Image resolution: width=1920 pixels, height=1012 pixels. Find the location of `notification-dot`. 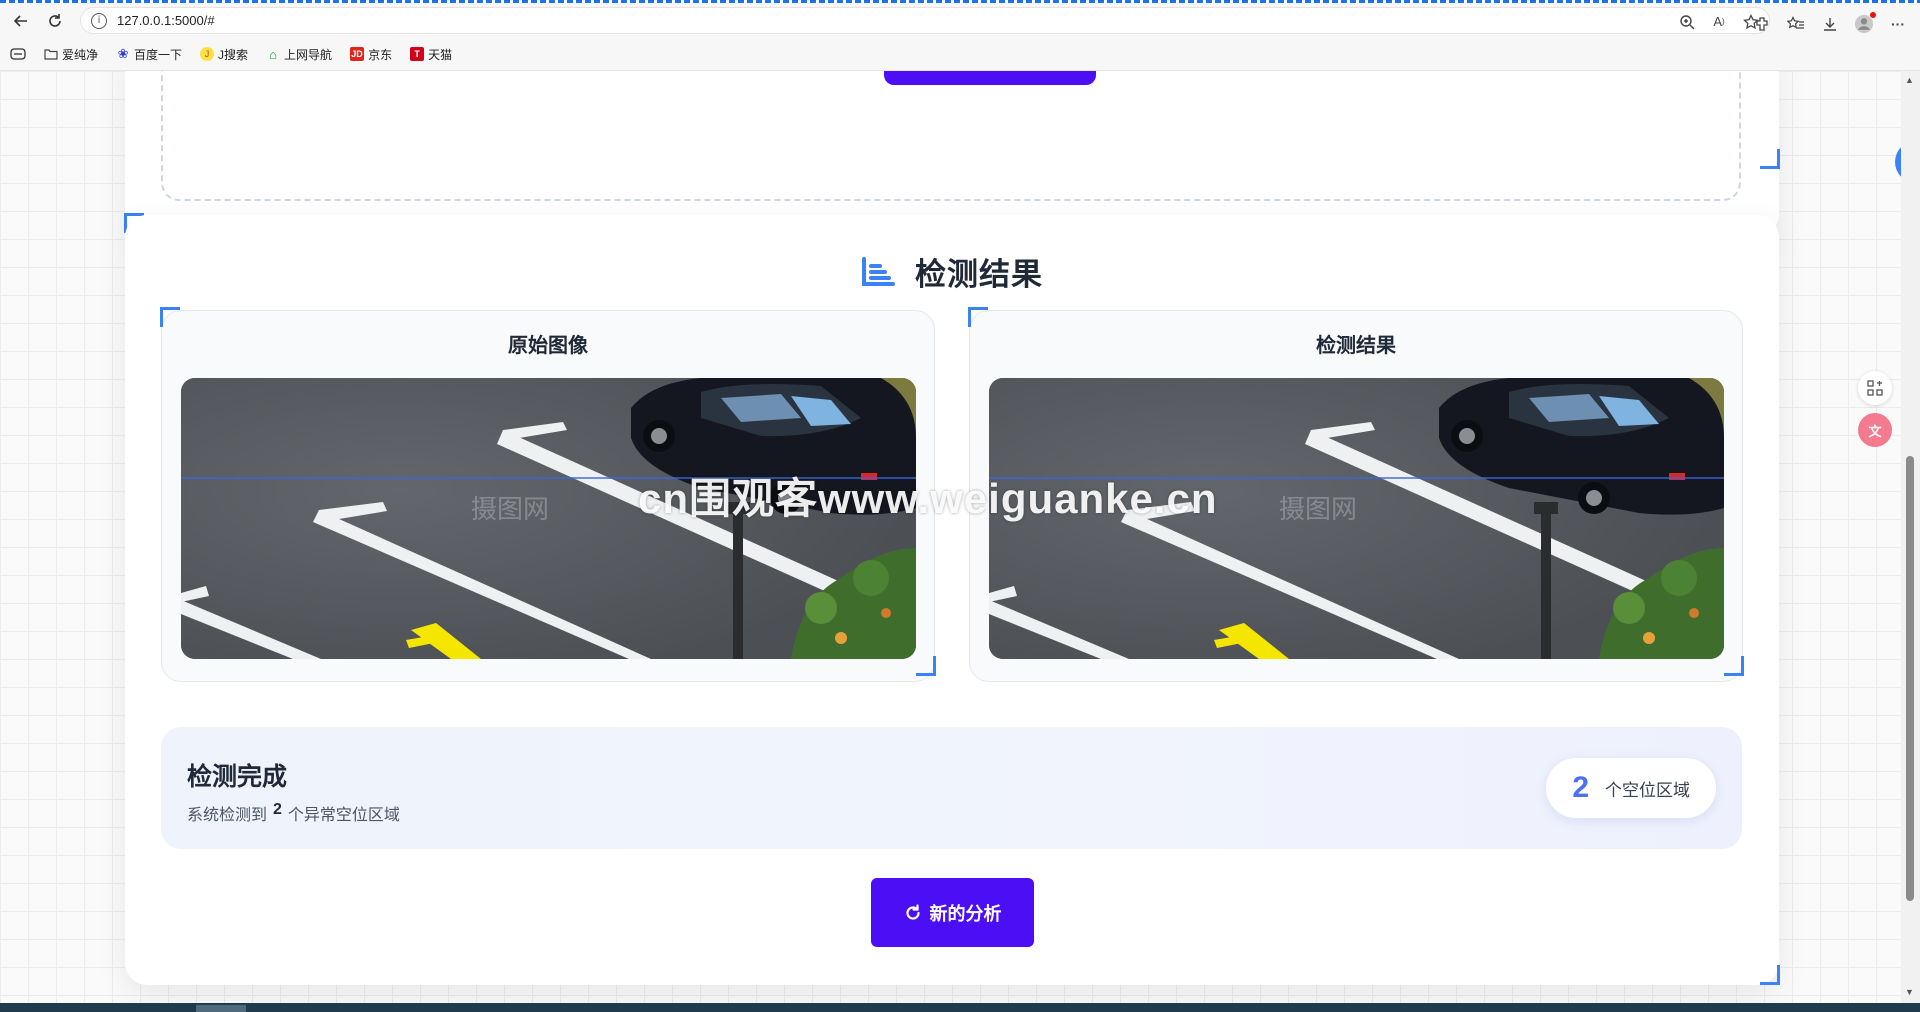

notification-dot is located at coordinates (1873, 14).